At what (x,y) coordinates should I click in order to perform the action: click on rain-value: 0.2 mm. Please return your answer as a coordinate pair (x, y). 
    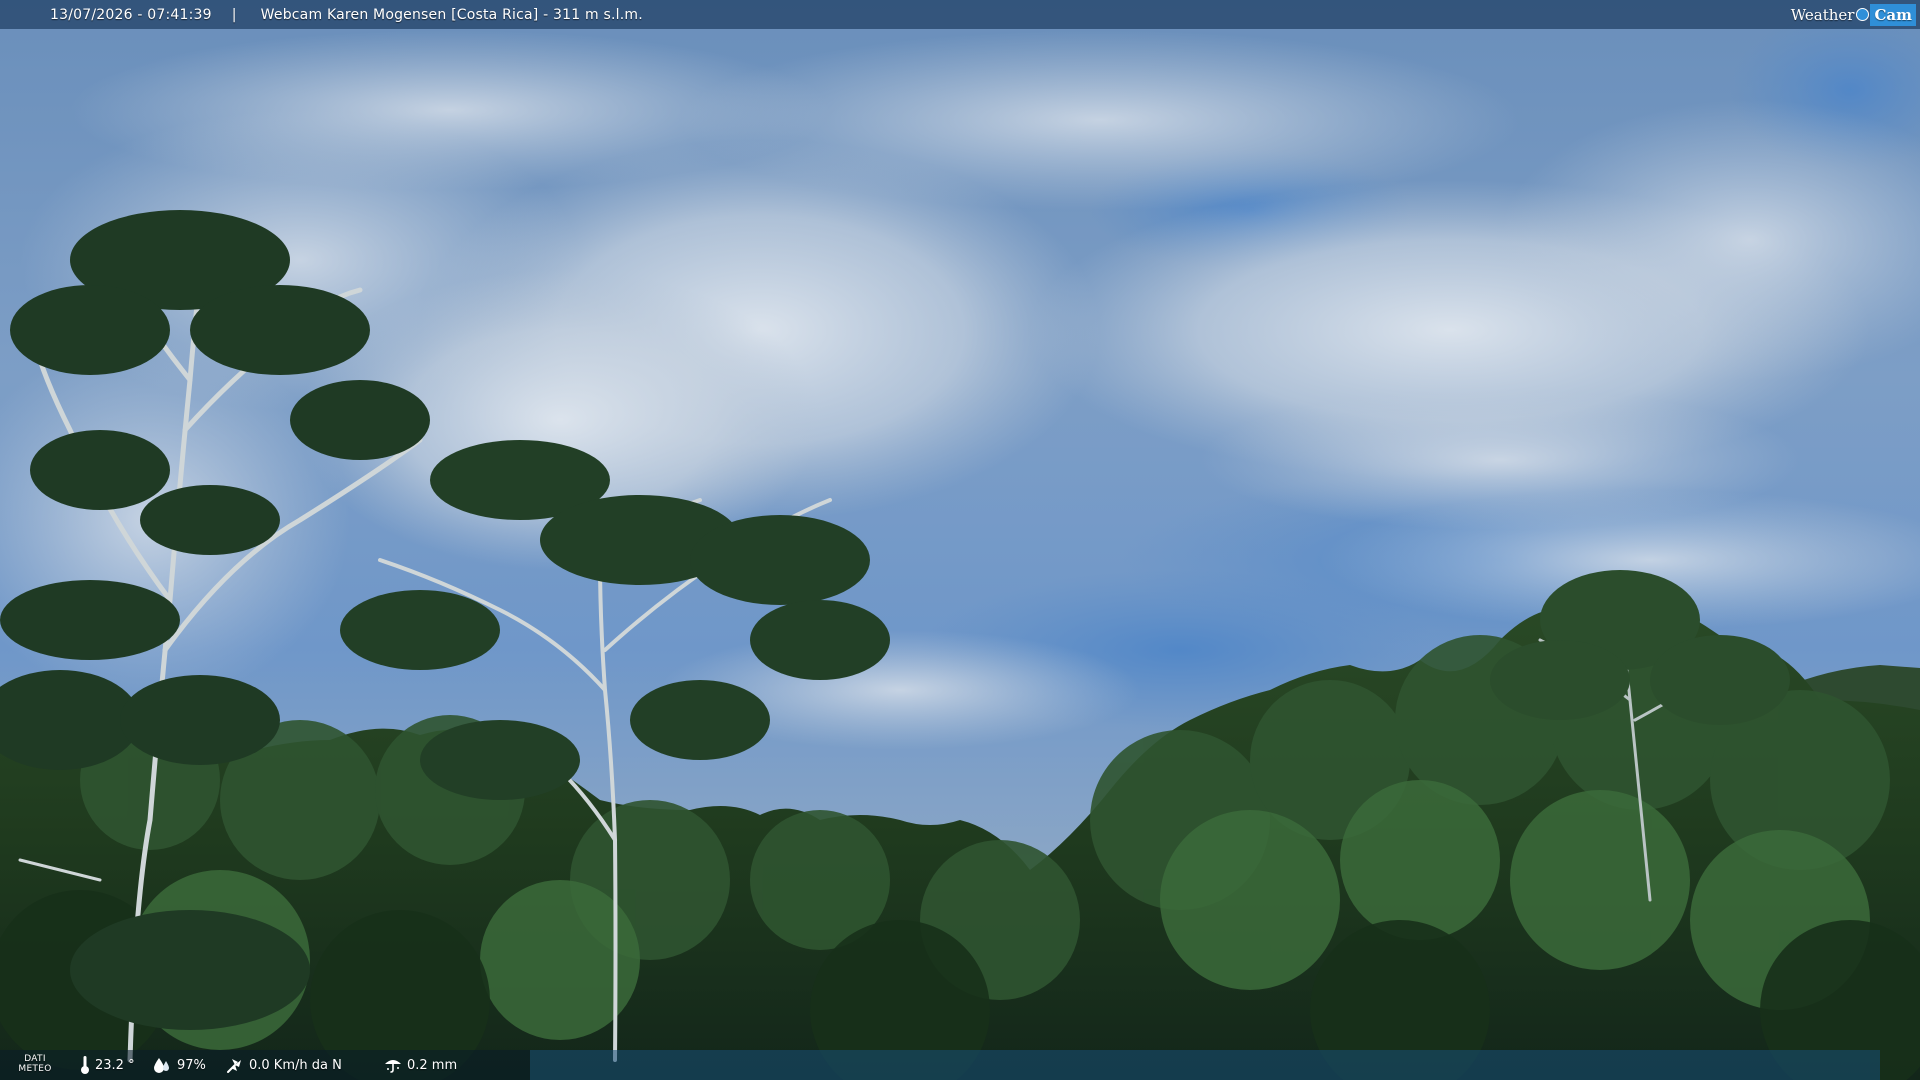
    Looking at the image, I should click on (432, 1065).